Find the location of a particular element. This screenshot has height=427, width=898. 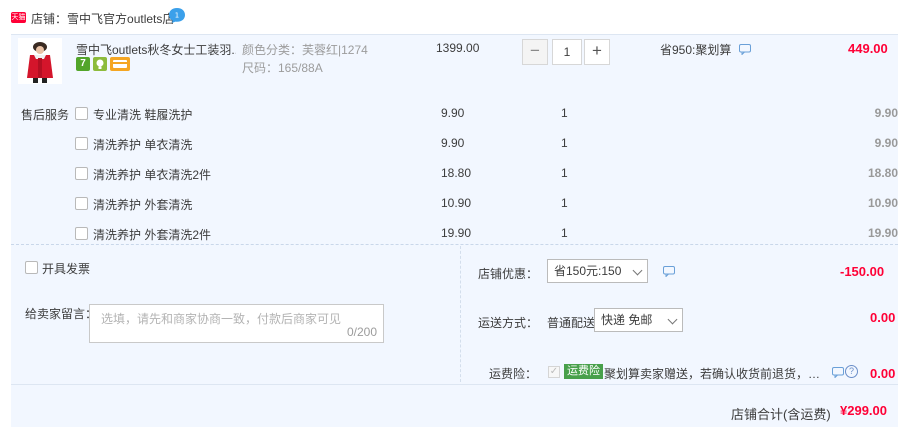

service-row: 清洗养护 外套清洗 10.90 1 10.90 is located at coordinates (449, 205).